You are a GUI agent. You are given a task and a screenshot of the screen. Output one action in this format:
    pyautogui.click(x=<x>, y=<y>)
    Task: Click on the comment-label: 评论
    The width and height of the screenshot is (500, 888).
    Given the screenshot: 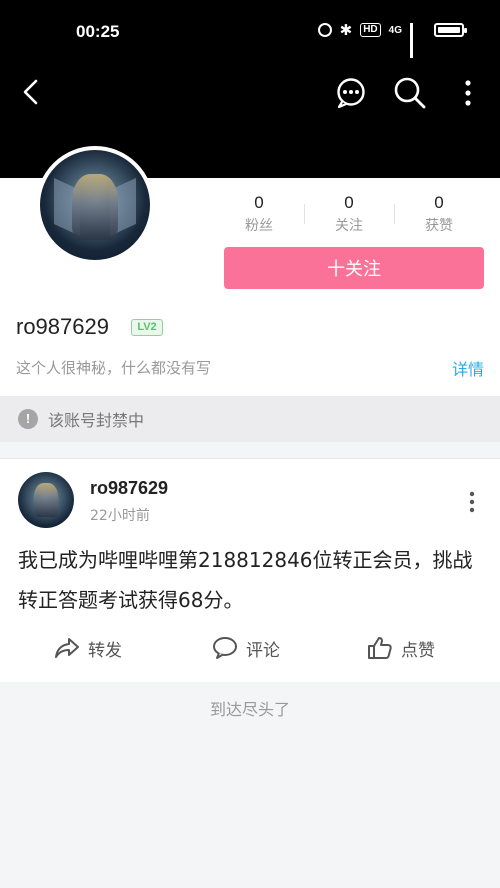 What is the action you would take?
    pyautogui.click(x=263, y=650)
    